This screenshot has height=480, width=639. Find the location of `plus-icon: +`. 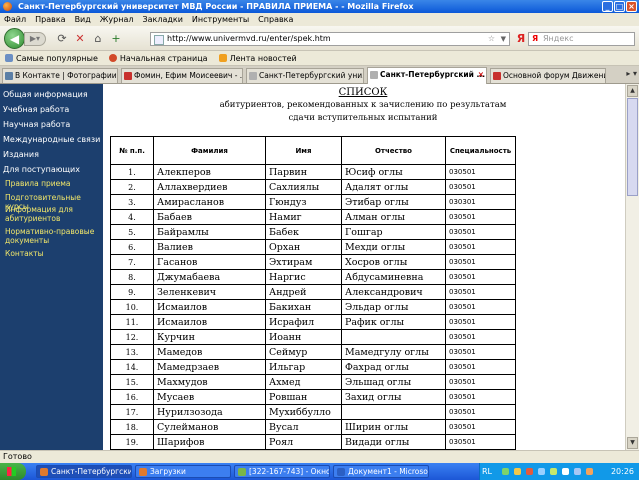

plus-icon: + is located at coordinates (116, 39).